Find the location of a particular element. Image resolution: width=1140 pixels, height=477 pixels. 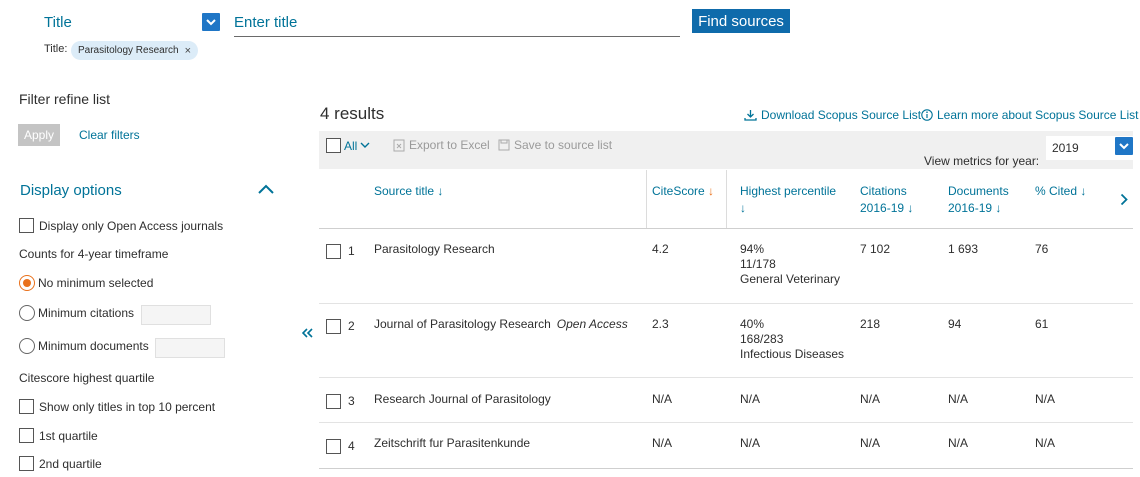

results-count: 4 results is located at coordinates (352, 113).